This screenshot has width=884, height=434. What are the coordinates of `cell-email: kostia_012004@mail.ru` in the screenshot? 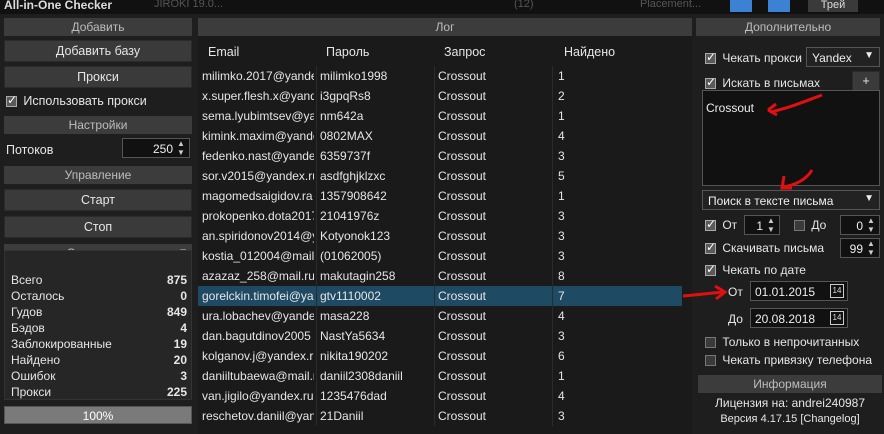 It's located at (258, 256).